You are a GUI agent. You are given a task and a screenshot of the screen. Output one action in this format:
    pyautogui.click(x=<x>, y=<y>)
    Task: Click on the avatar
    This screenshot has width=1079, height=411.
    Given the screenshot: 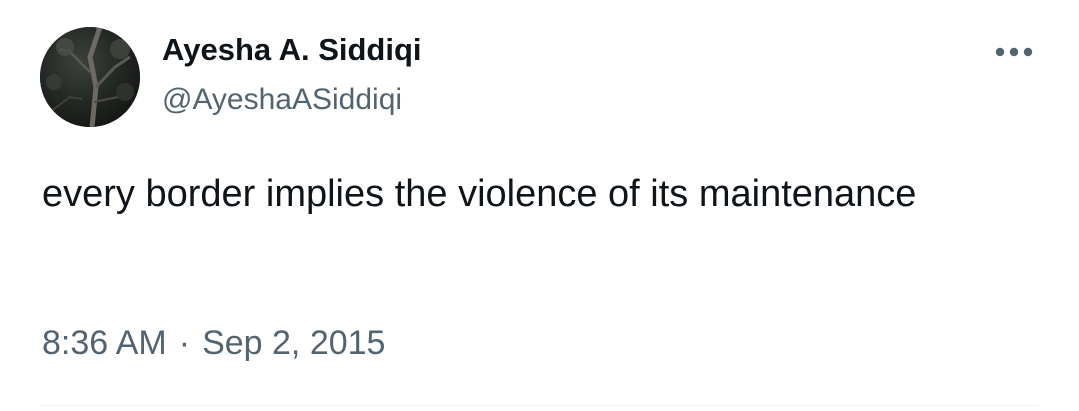 What is the action you would take?
    pyautogui.click(x=90, y=77)
    